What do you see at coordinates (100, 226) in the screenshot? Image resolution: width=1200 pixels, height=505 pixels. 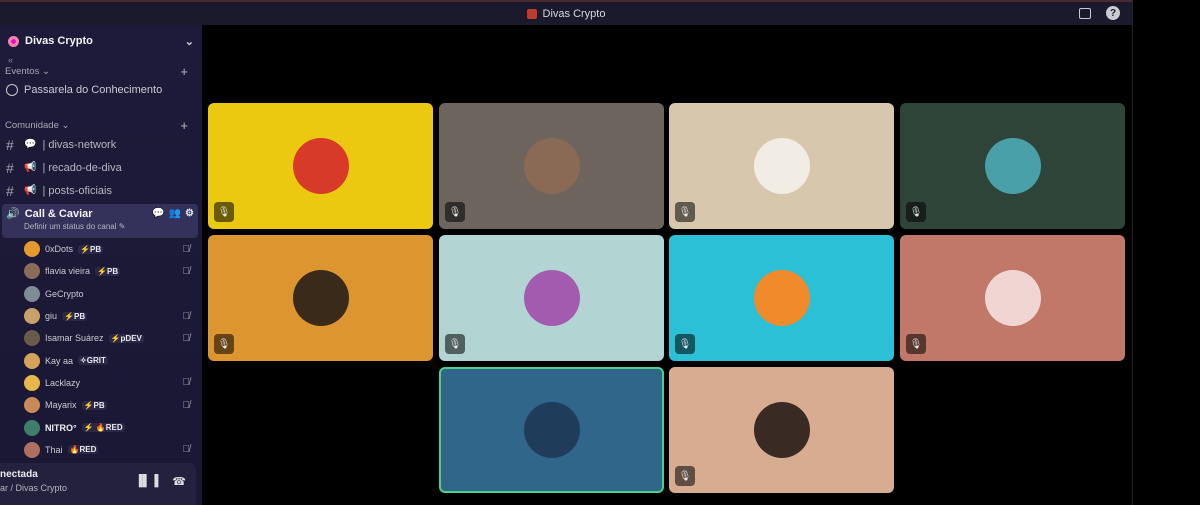 I see `channel-status-input: Definir um status do canal ✎` at bounding box center [100, 226].